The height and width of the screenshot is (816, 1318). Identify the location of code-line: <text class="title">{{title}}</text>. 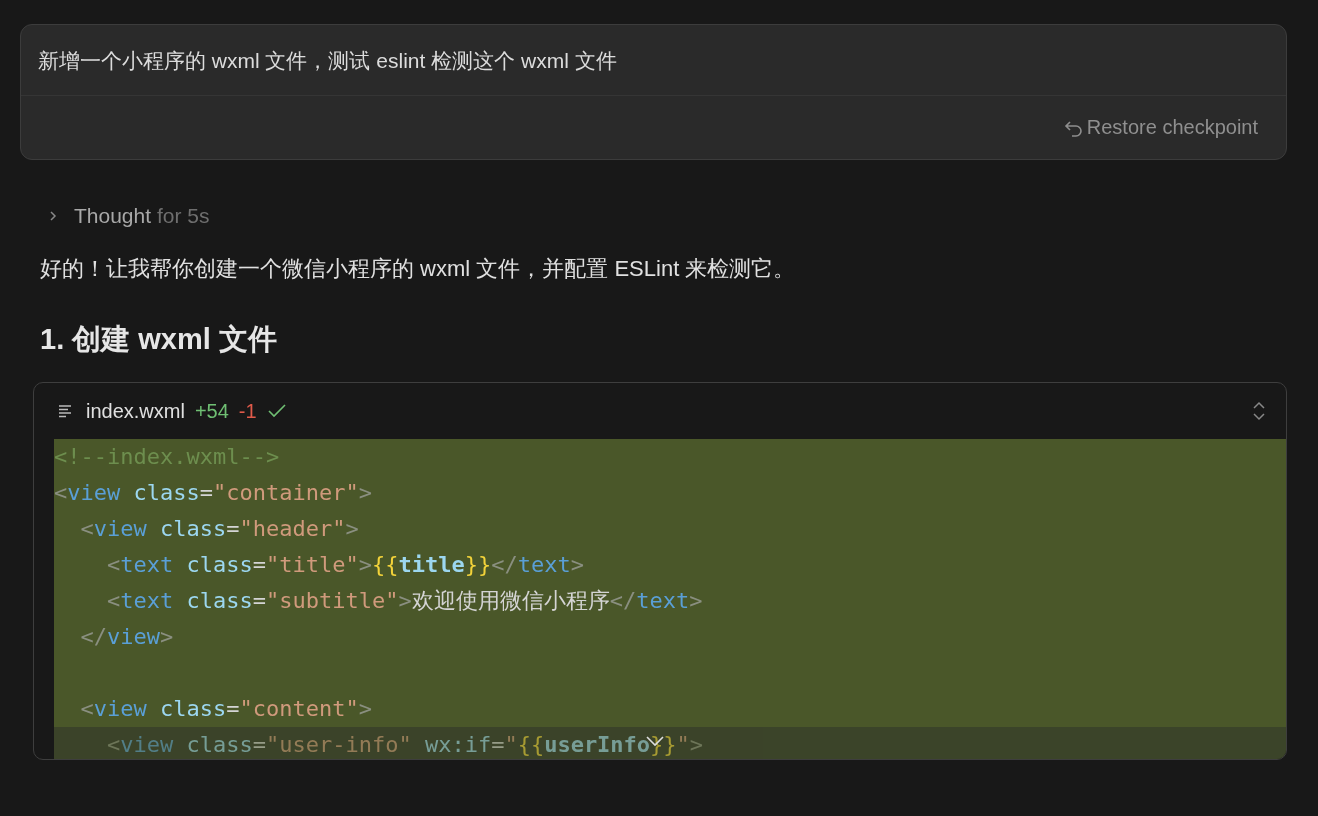
(345, 565).